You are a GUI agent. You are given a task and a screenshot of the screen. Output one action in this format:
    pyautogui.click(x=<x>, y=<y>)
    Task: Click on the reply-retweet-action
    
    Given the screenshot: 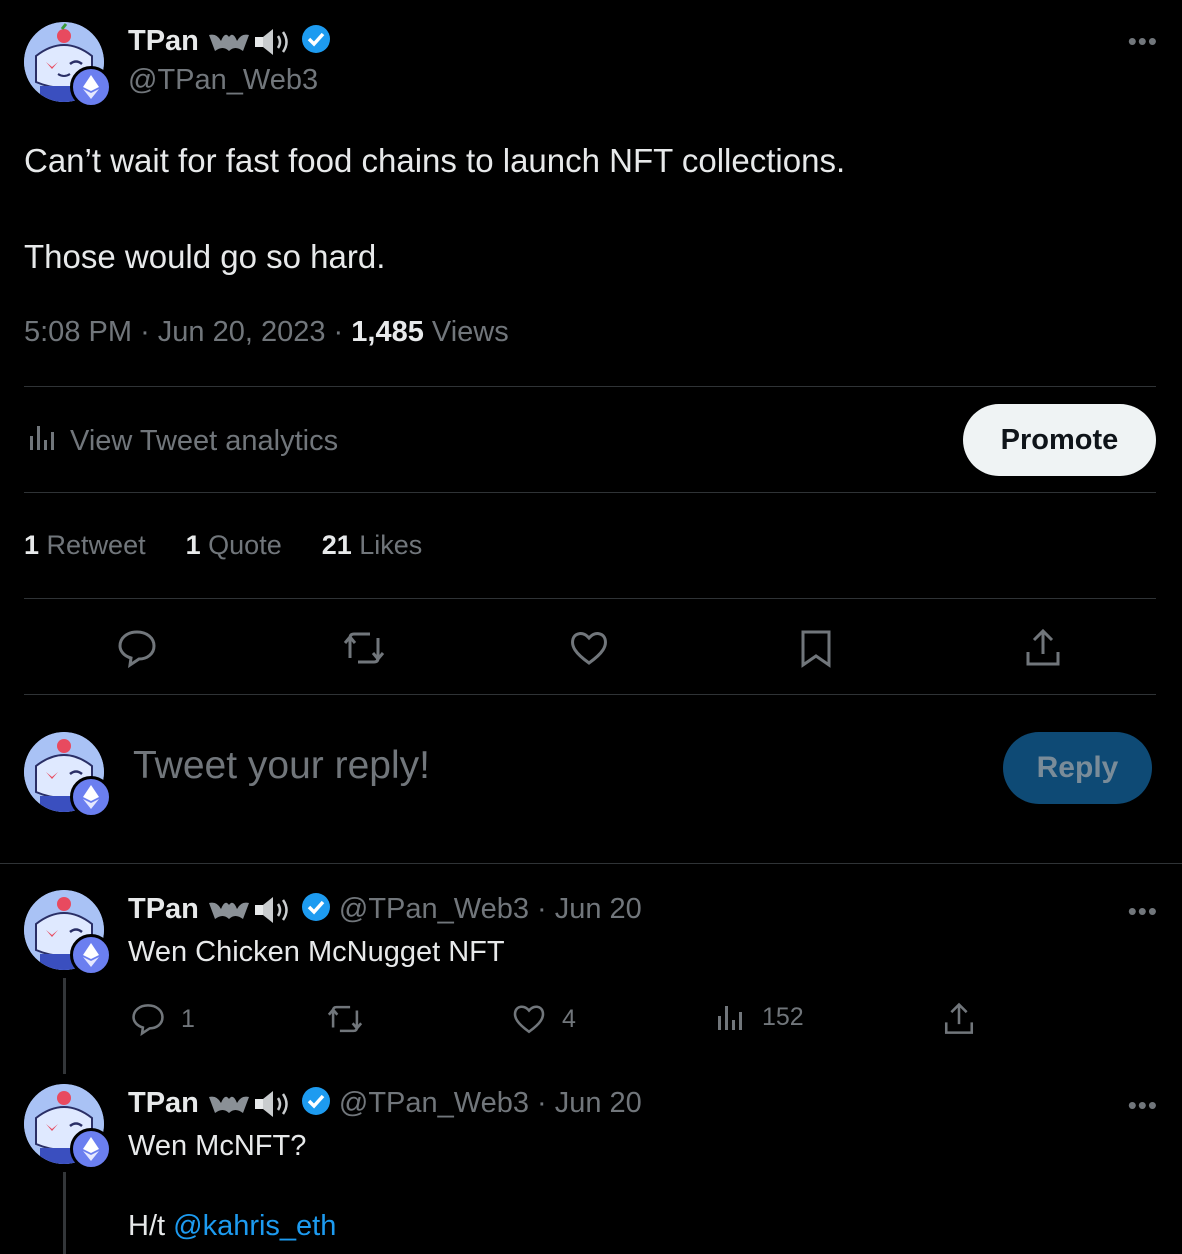 What is the action you would take?
    pyautogui.click(x=345, y=1019)
    